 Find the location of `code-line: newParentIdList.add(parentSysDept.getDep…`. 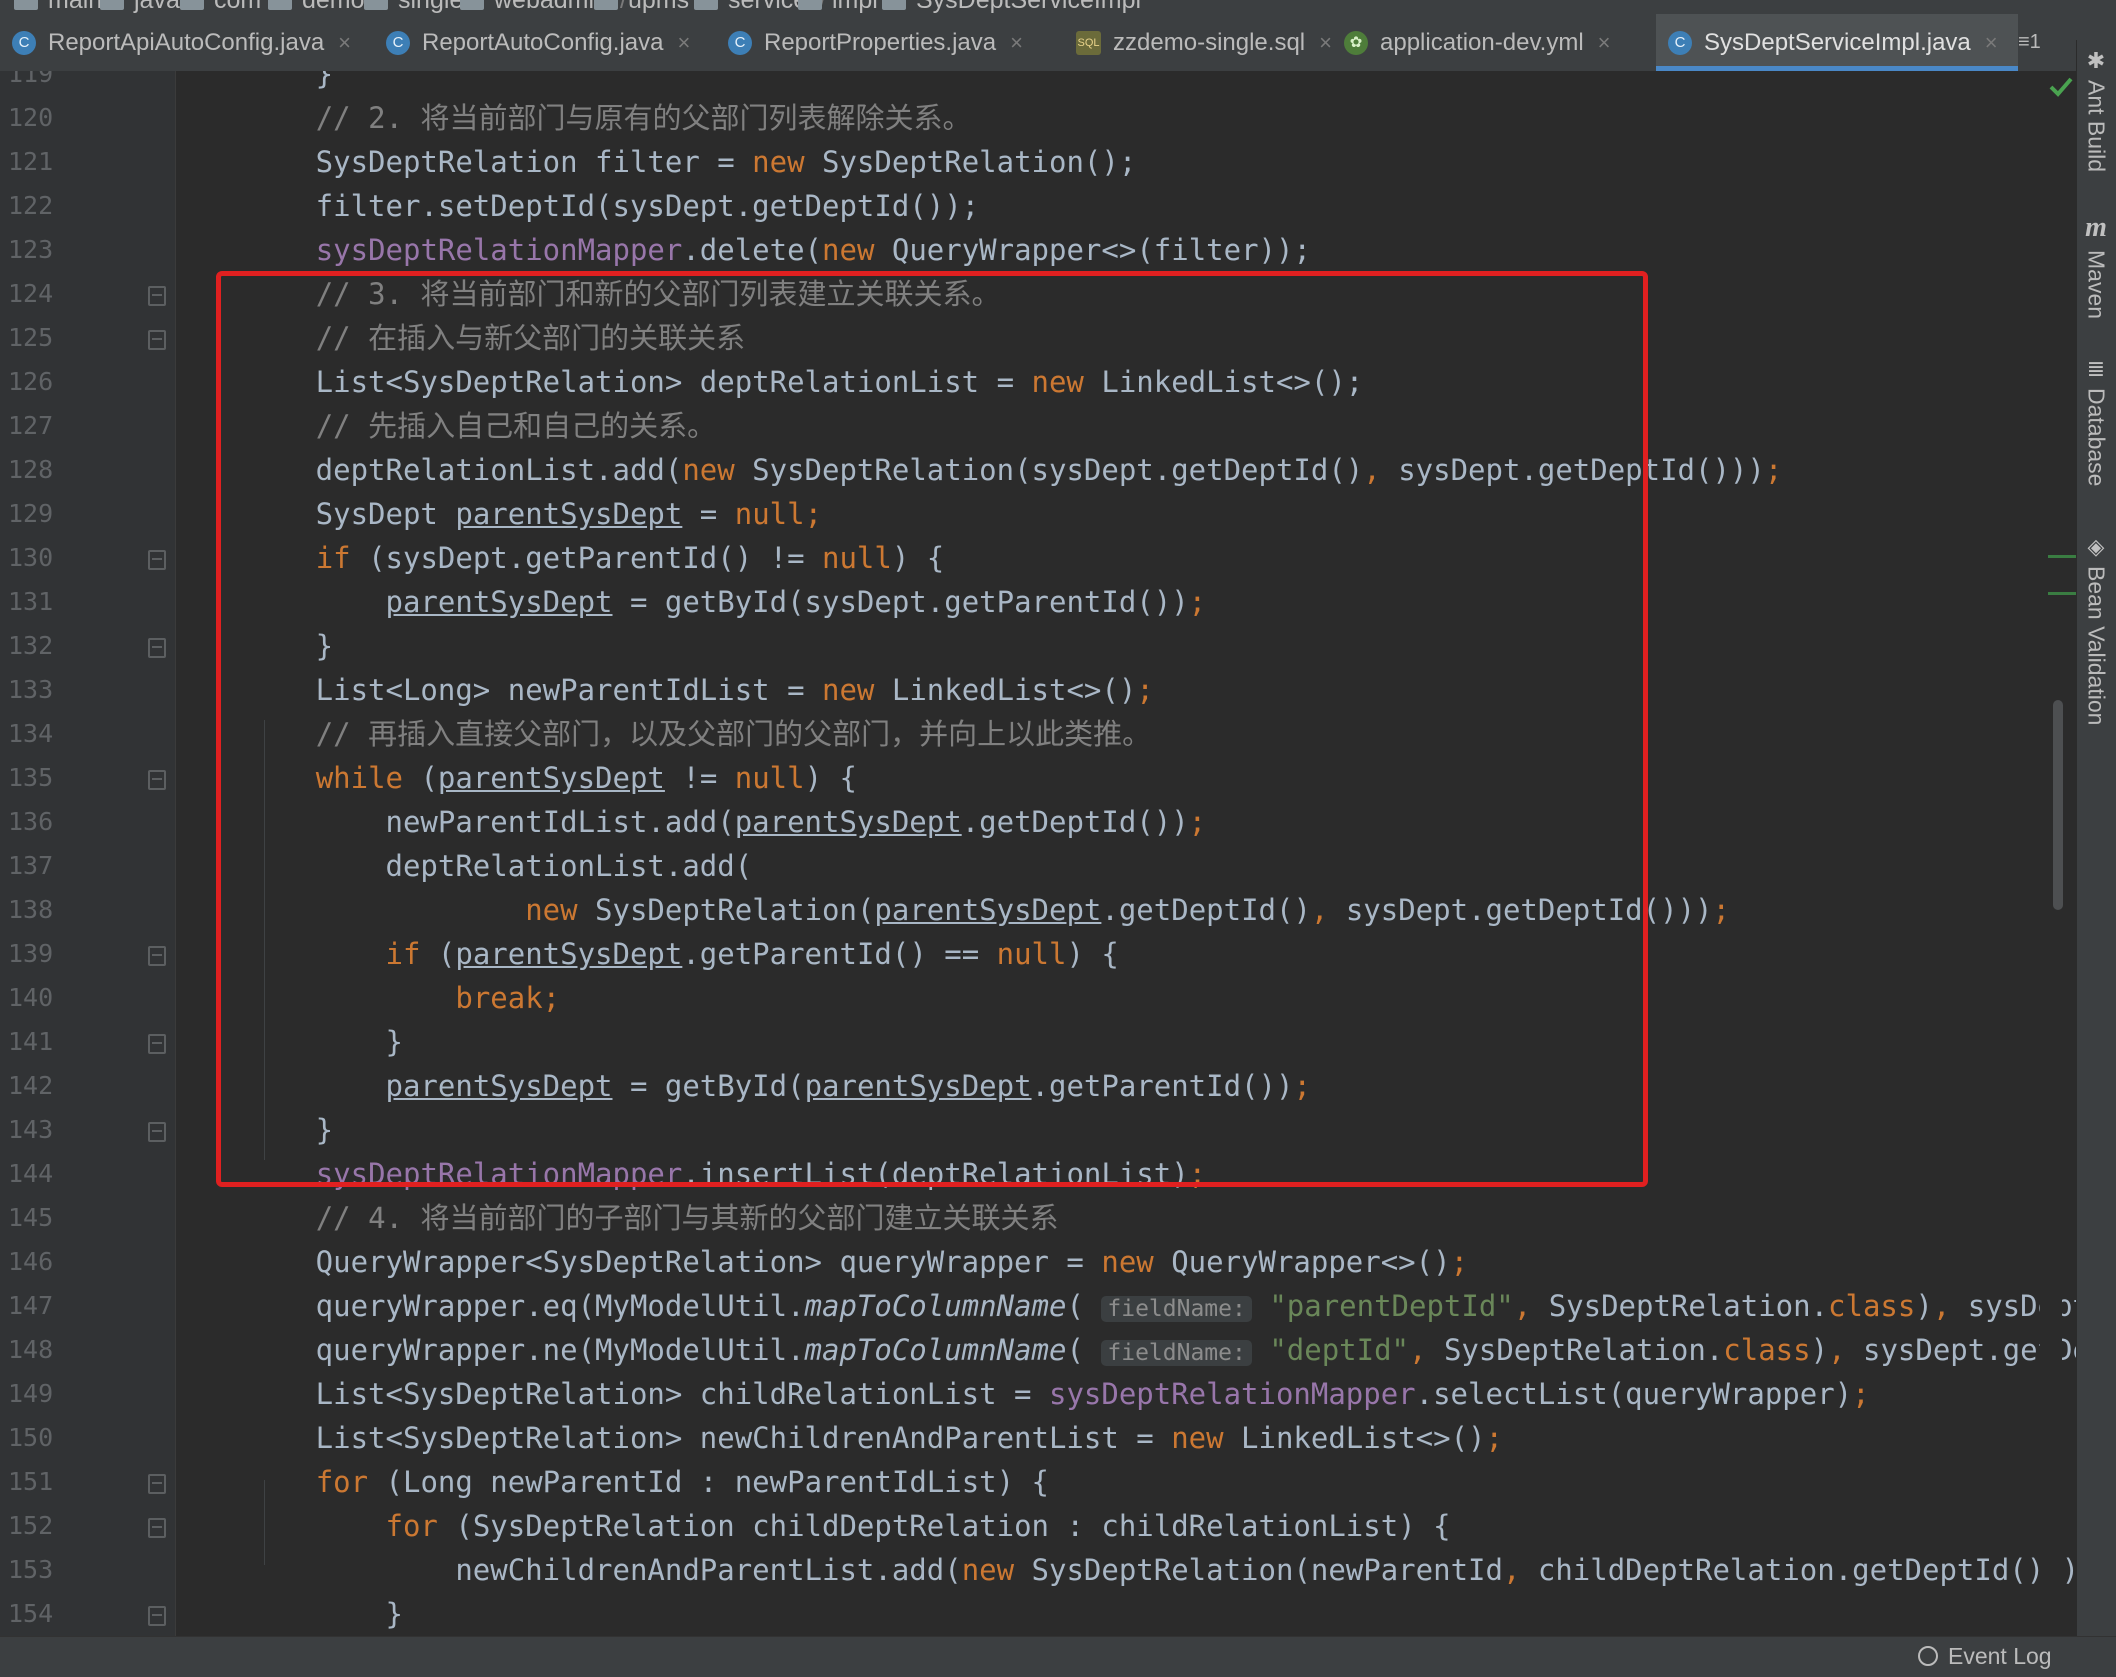

code-line: newParentIdList.add(parentSysDept.getDep… is located at coordinates (691, 822).